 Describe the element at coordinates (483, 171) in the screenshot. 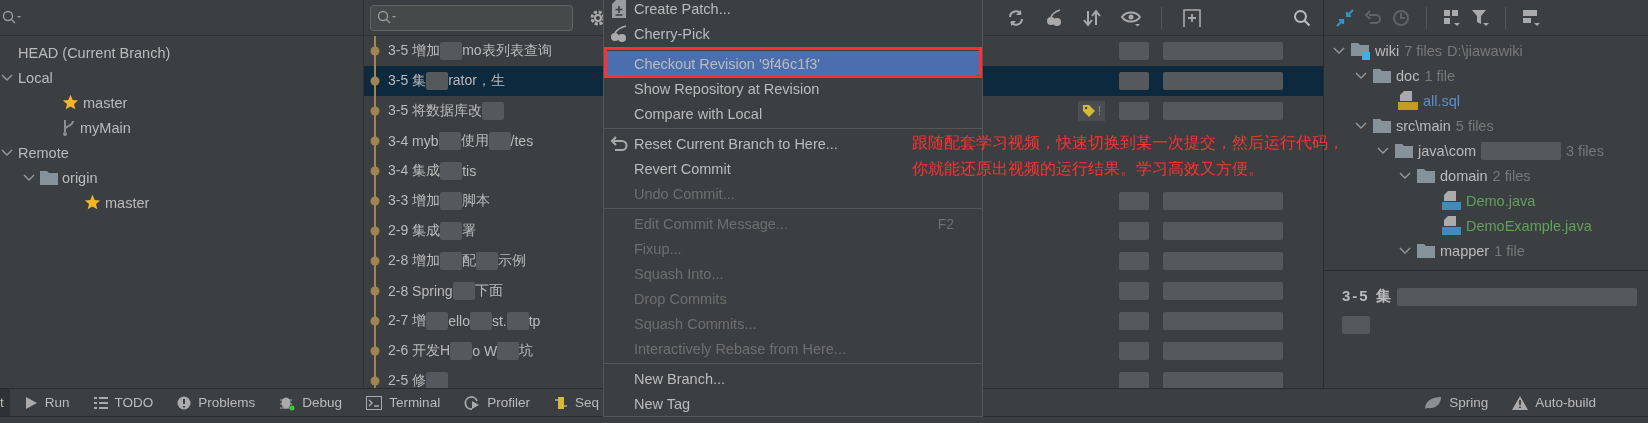

I see `commit-row: 3-4 集成 tis` at that location.